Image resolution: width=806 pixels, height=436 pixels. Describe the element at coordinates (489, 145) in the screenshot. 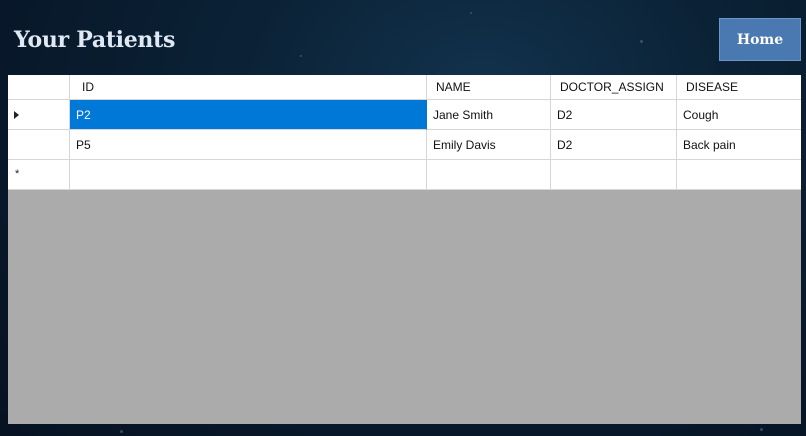

I see `cell-name: Emily Davis` at that location.